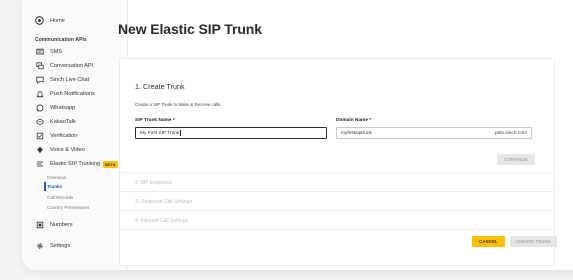  I want to click on active-indicator, so click(45, 186).